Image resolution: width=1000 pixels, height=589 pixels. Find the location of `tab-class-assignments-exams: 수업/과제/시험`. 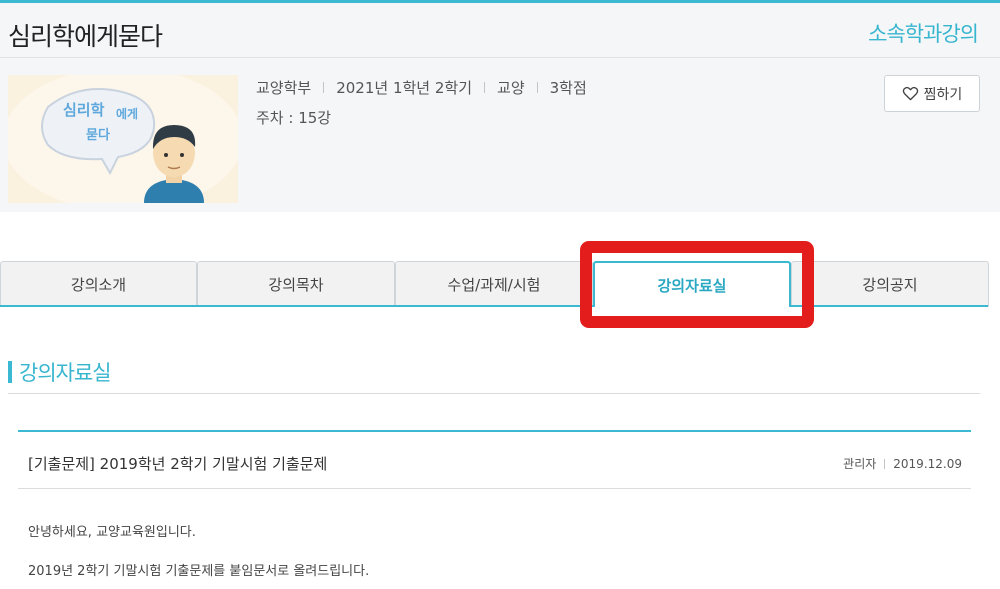

tab-class-assignments-exams: 수업/과제/시험 is located at coordinates (494, 284).